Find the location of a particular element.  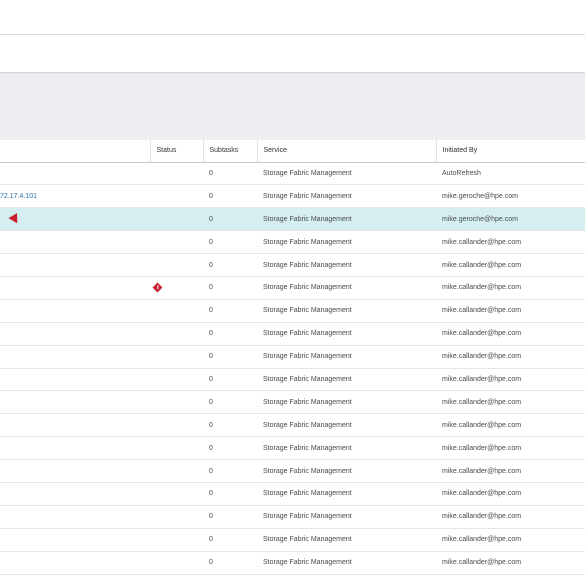

column-header-status: Status is located at coordinates (176, 151).